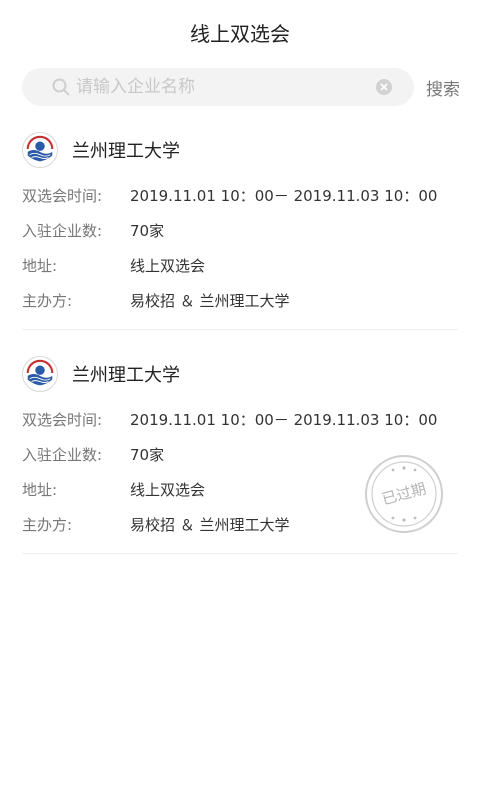 The image size is (480, 800). I want to click on search-bar: 搜索, so click(242, 87).